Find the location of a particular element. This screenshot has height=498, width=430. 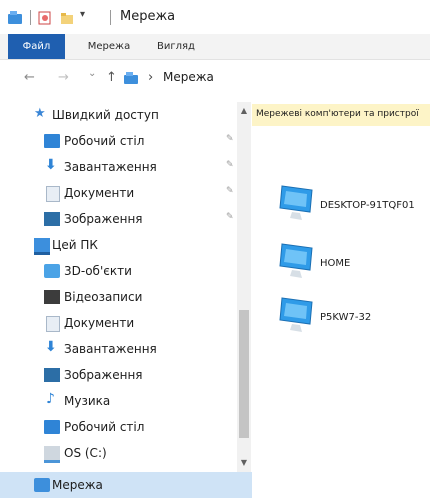

nav-item-os-drive: OS (C:) is located at coordinates (118, 453).